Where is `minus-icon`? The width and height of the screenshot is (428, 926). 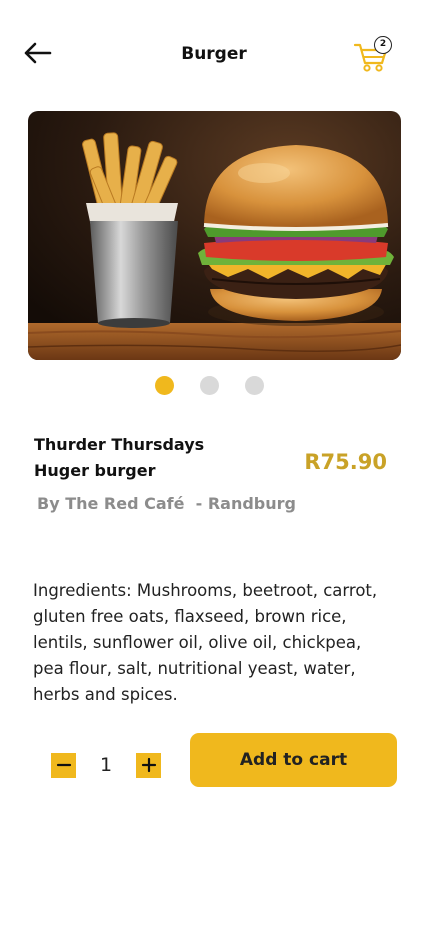 minus-icon is located at coordinates (63, 765).